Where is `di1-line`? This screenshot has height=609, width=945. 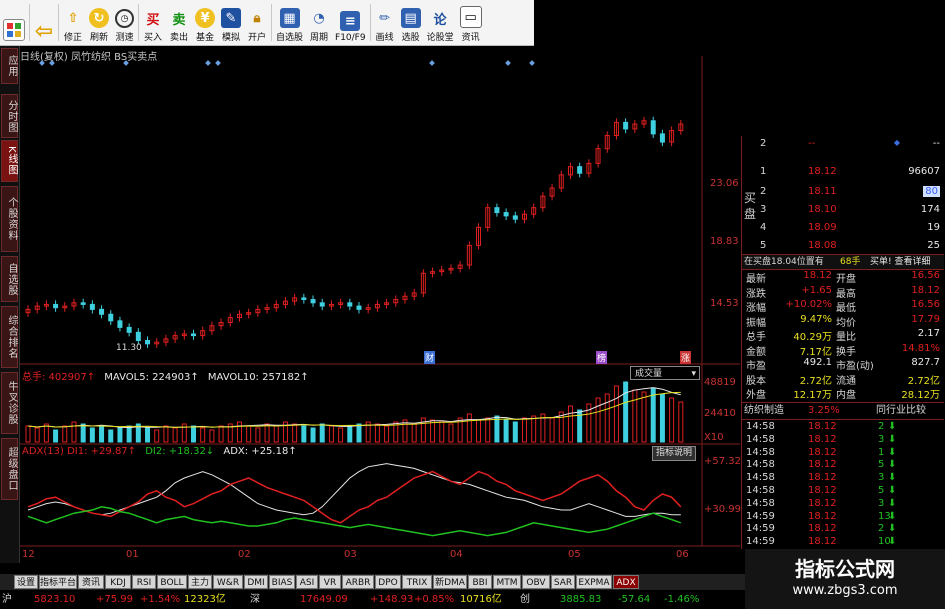 di1-line is located at coordinates (354, 497).